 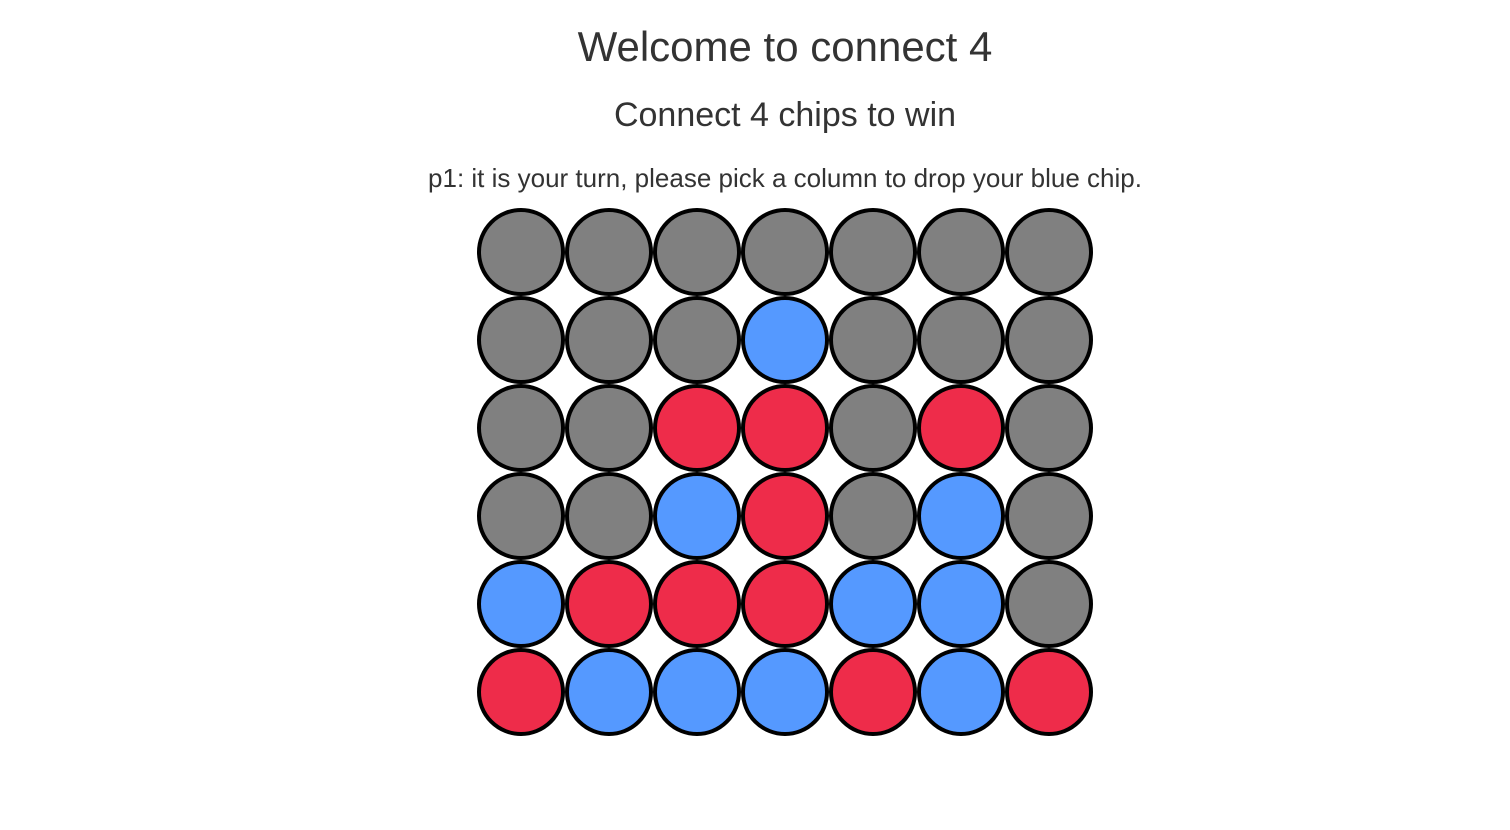 I want to click on page-title: Welcome to connect 4, so click(x=785, y=46).